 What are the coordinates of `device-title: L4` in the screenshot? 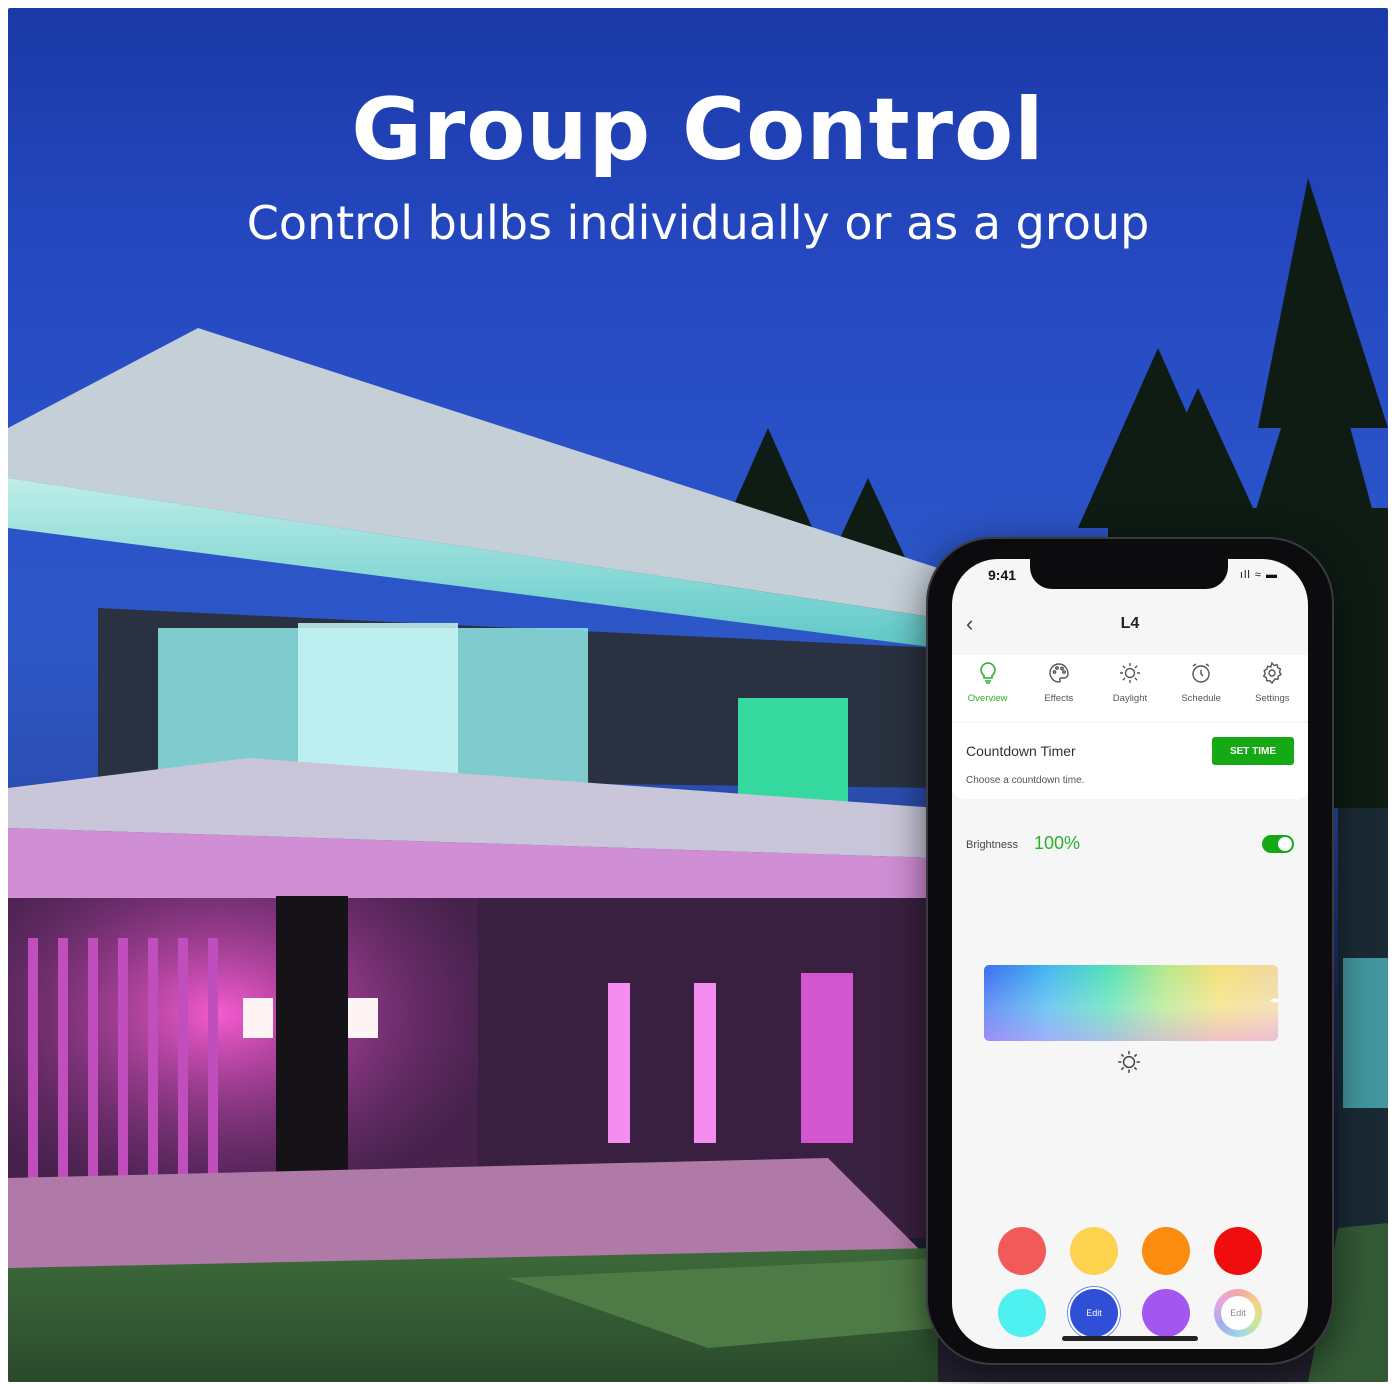 It's located at (1130, 623).